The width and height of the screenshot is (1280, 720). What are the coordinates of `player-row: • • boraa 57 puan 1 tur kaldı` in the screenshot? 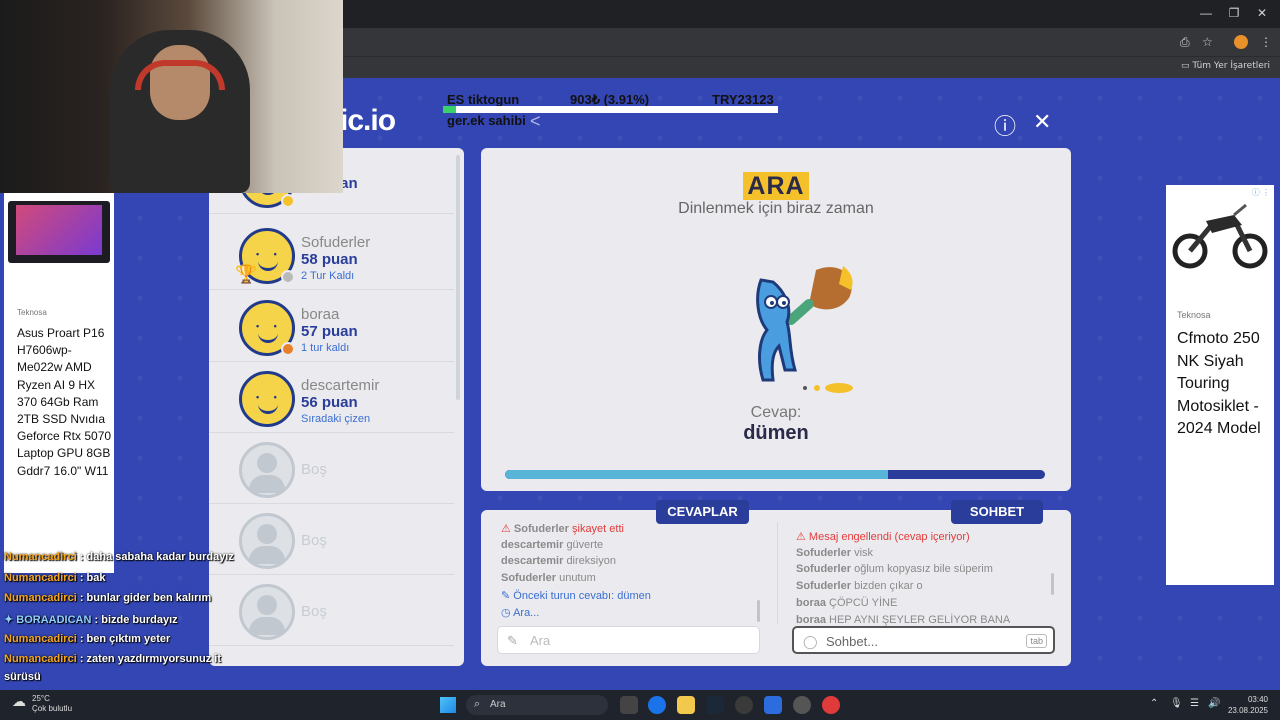 It's located at (331, 327).